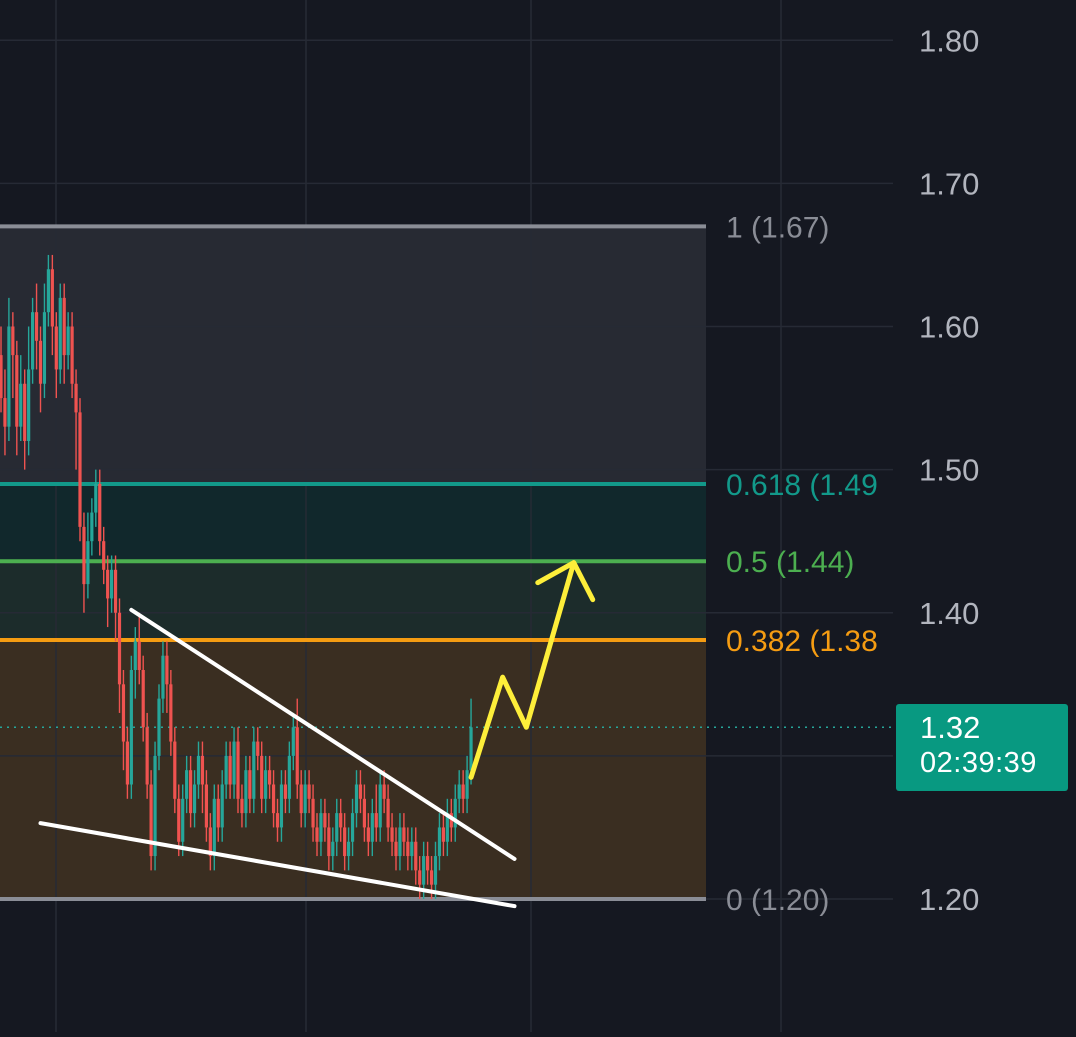 The width and height of the screenshot is (1076, 1037). Describe the element at coordinates (982, 747) in the screenshot. I see `current-price-tag: 1.32 02:39:39` at that location.